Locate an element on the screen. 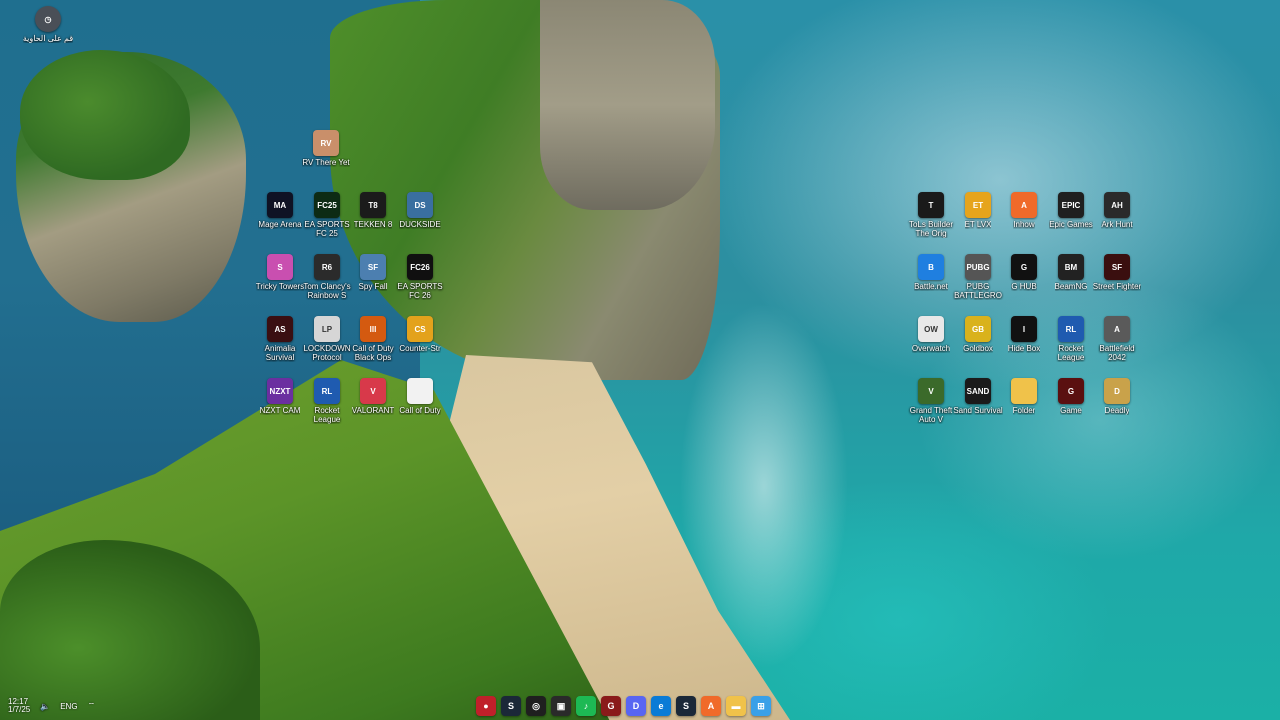 The image size is (1280, 720). desktop-shortcut: CS Counter-Str is located at coordinates (420, 334).